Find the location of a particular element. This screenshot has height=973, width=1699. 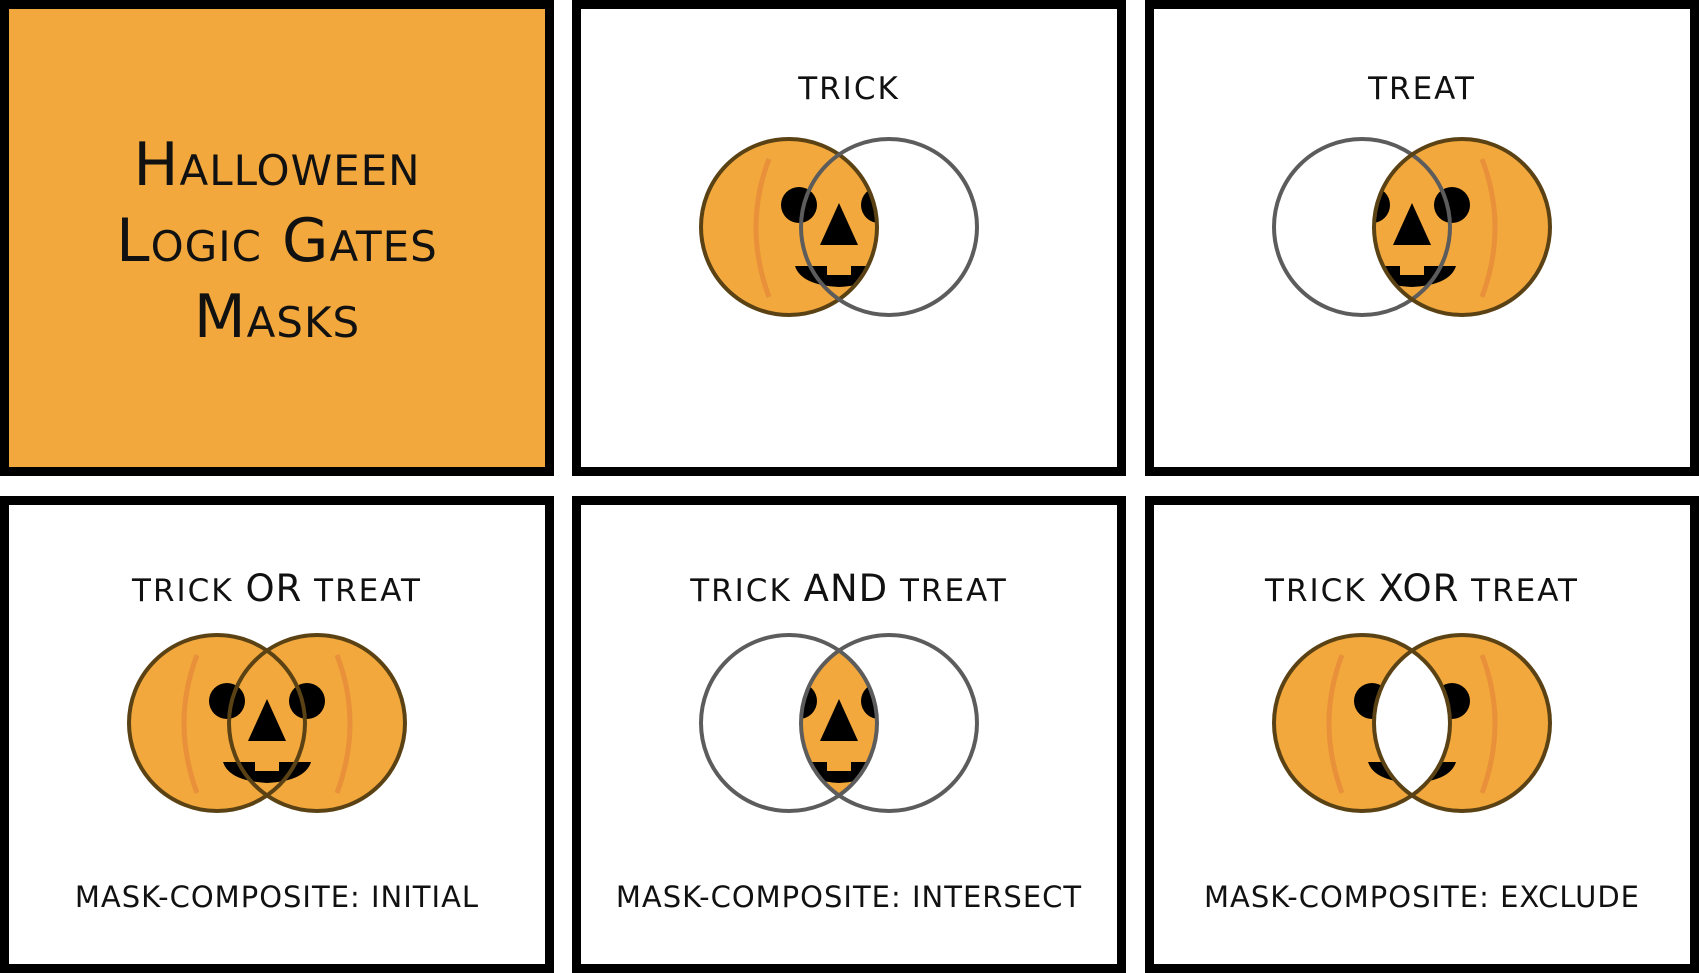

title-line-2: Logic Gates is located at coordinates (277, 241).